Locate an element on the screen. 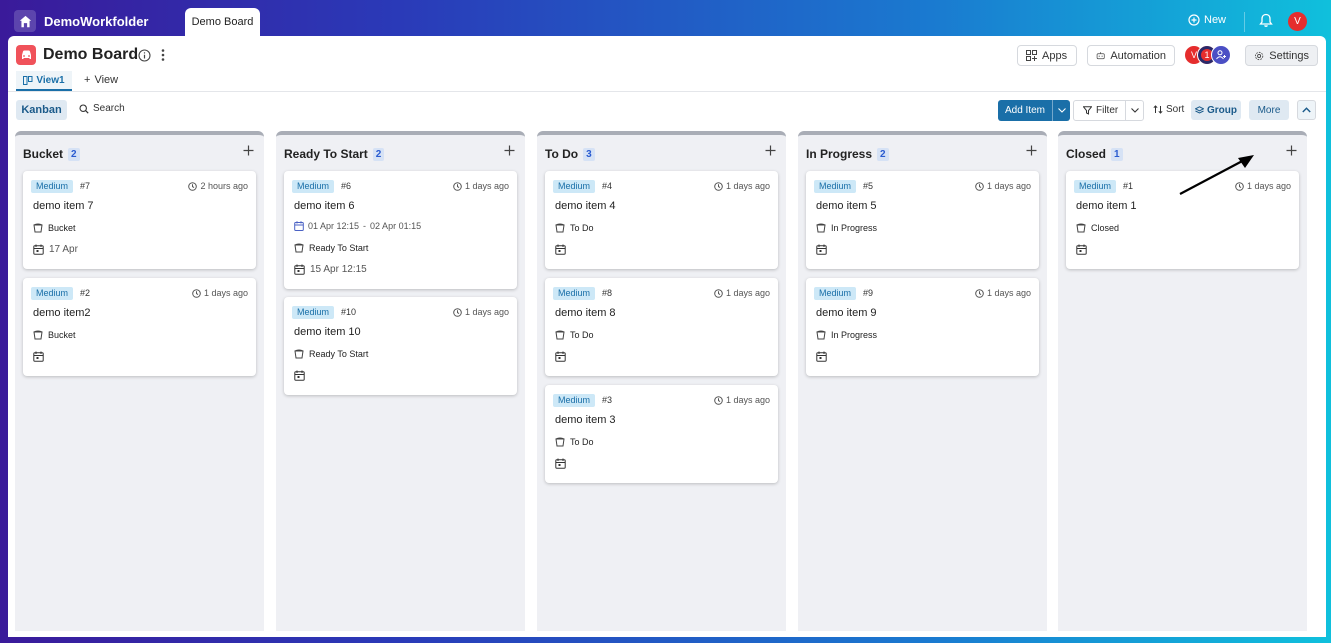  range-start: 01 Apr 12:15 is located at coordinates (334, 226).